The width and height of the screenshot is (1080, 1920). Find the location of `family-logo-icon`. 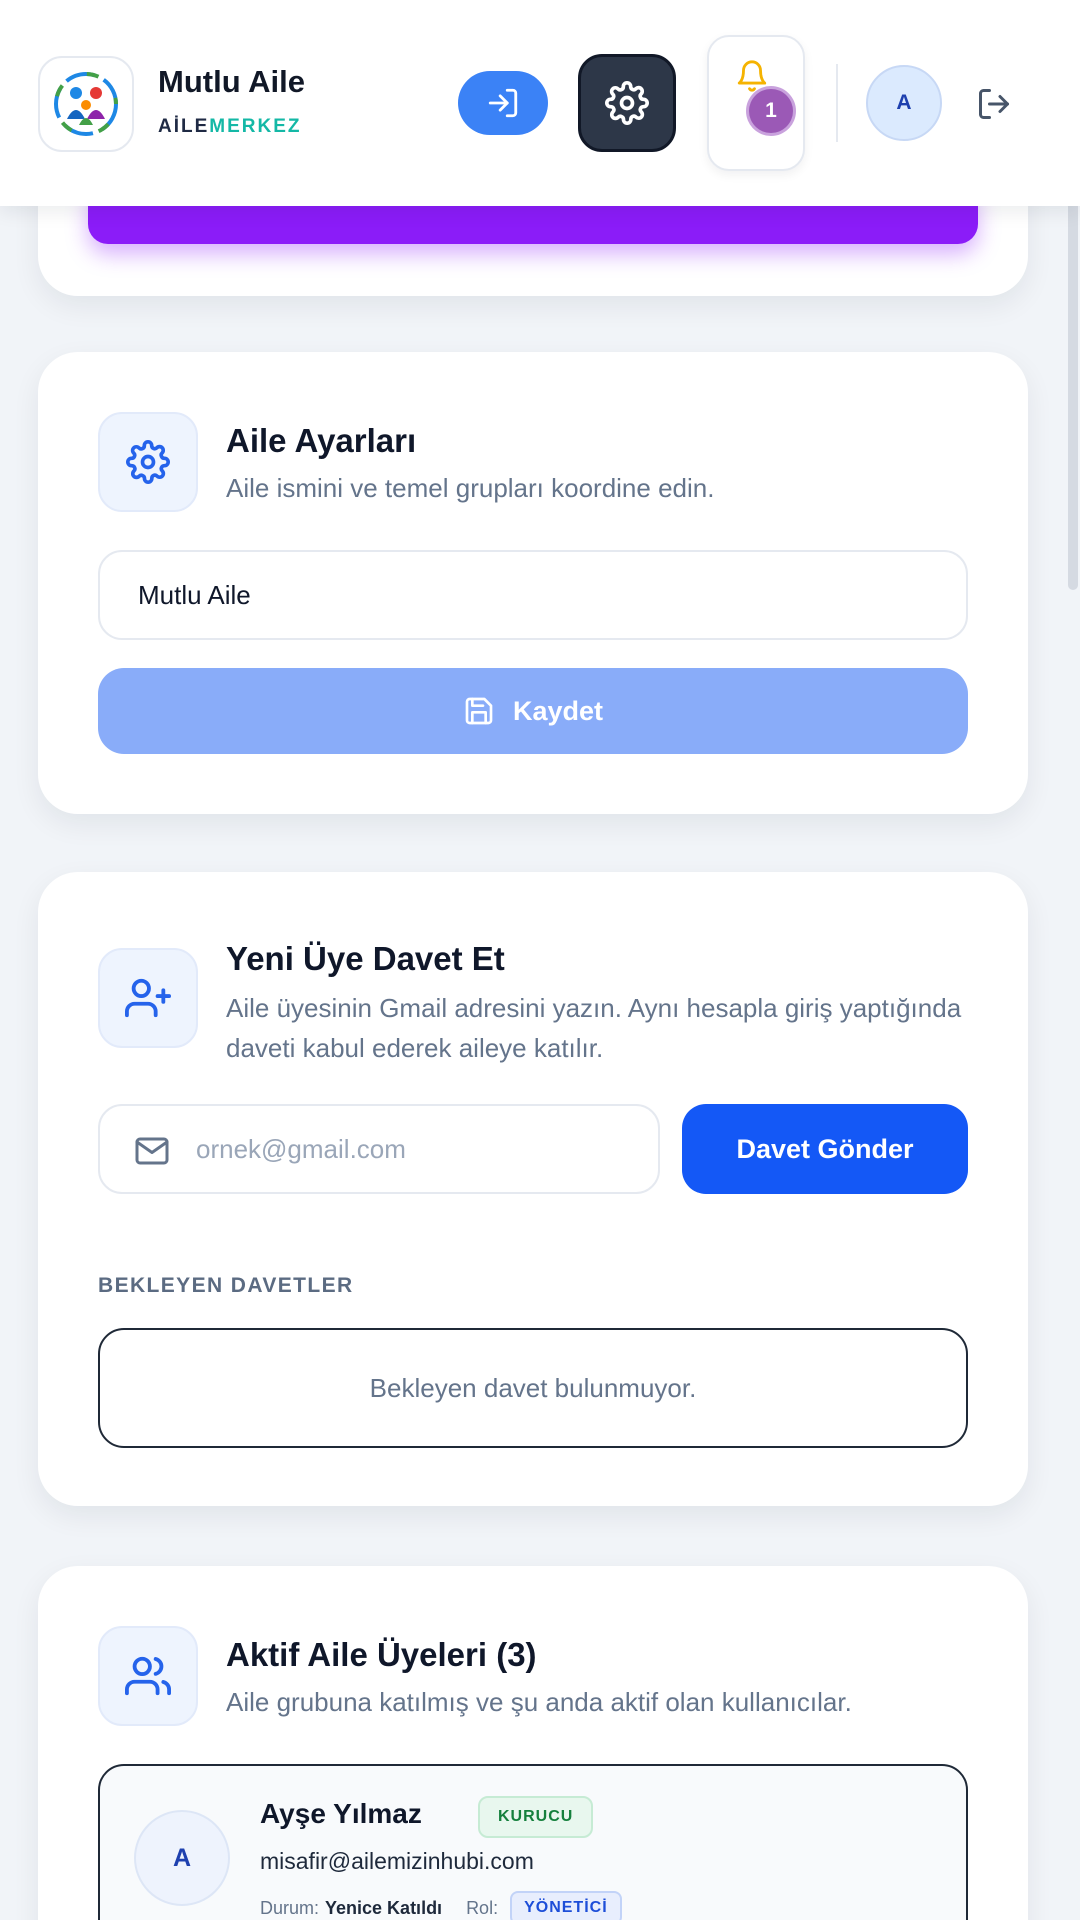

family-logo-icon is located at coordinates (86, 104).